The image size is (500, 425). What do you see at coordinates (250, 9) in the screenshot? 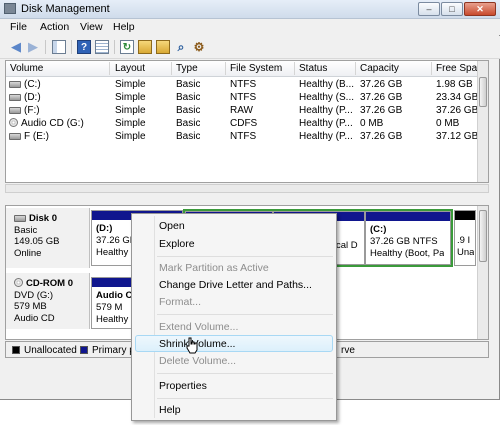
I see `title-bar: Disk Management – □ ✕` at bounding box center [250, 9].